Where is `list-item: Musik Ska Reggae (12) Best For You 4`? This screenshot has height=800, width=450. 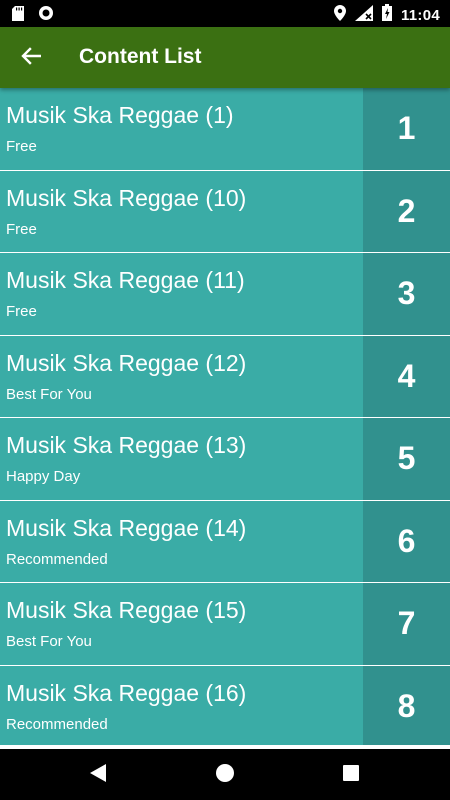 list-item: Musik Ska Reggae (12) Best For You 4 is located at coordinates (225, 376).